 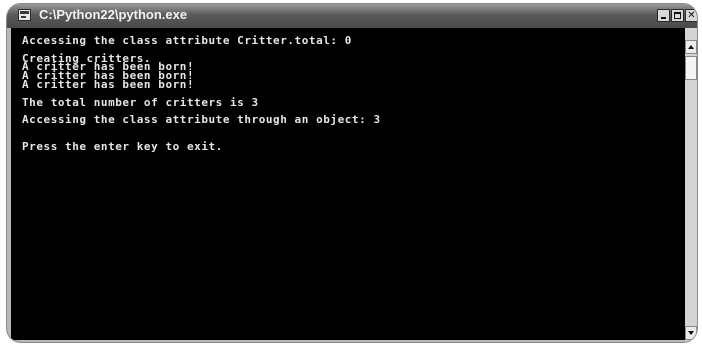 What do you see at coordinates (113, 14) in the screenshot?
I see `window-title: C:\Python22\python.exe` at bounding box center [113, 14].